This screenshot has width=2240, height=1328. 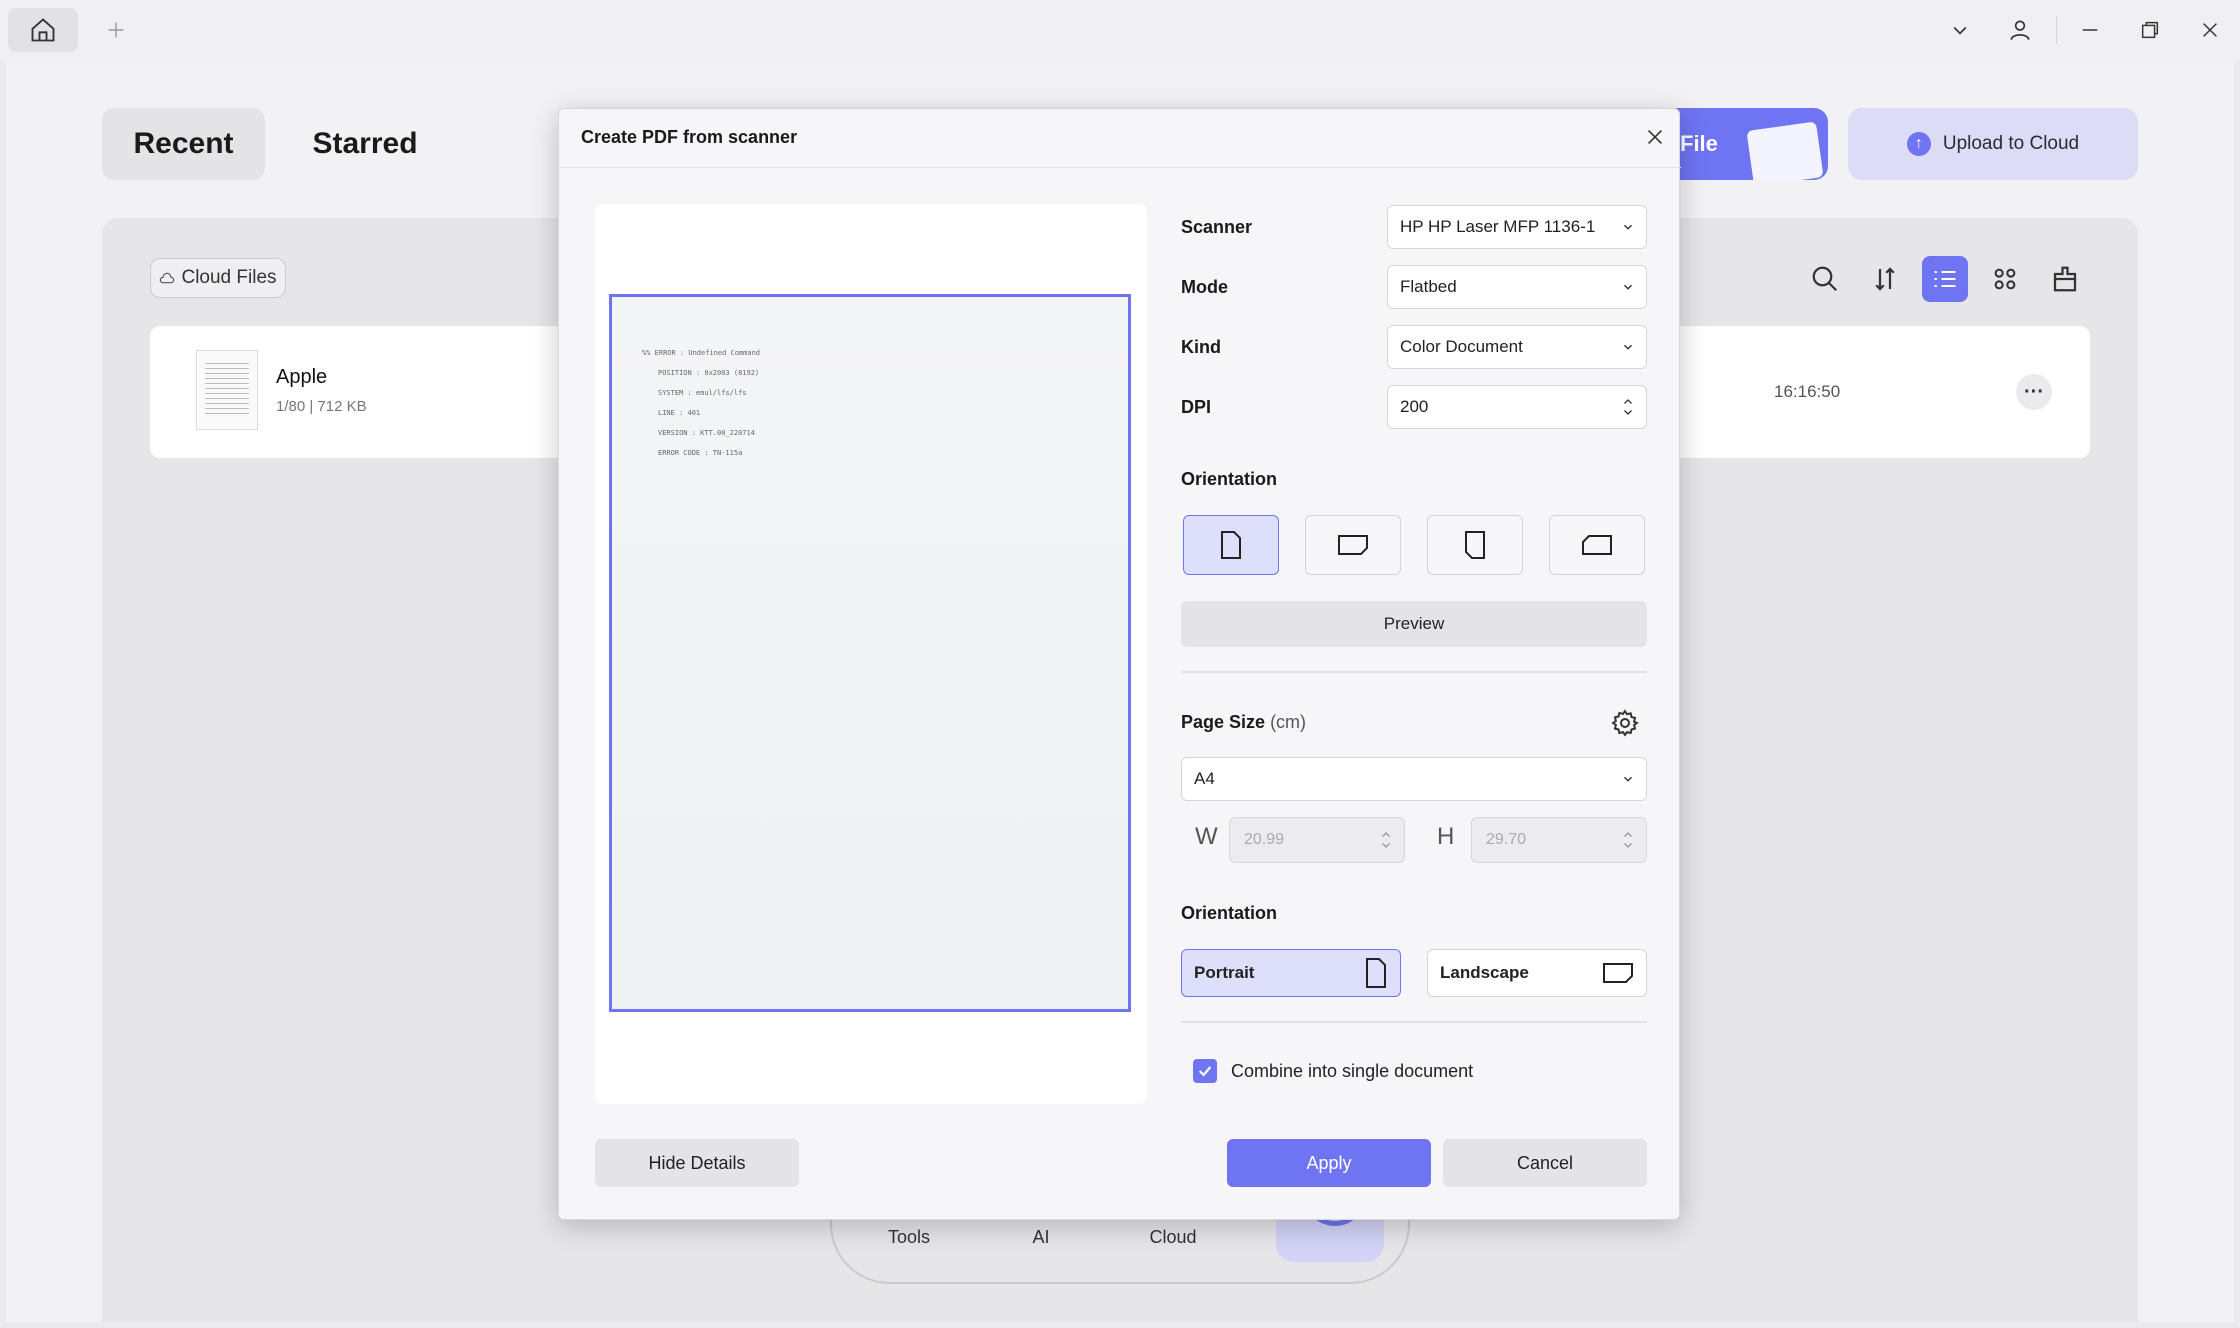 I want to click on grid-view-button, so click(x=2005, y=279).